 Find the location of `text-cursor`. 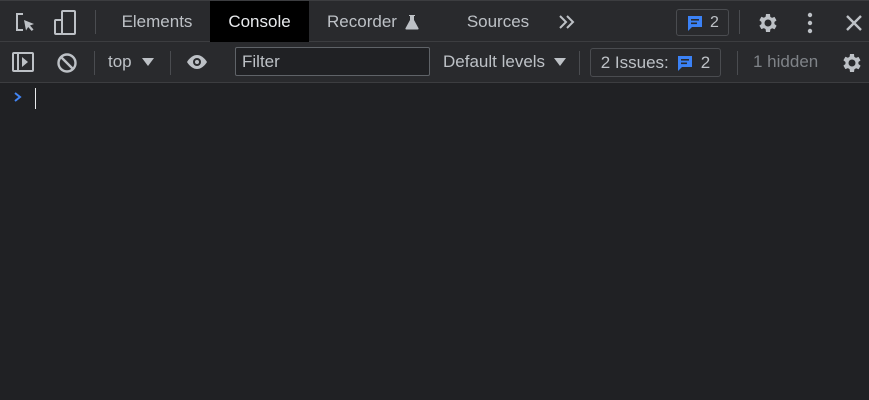

text-cursor is located at coordinates (35, 98).